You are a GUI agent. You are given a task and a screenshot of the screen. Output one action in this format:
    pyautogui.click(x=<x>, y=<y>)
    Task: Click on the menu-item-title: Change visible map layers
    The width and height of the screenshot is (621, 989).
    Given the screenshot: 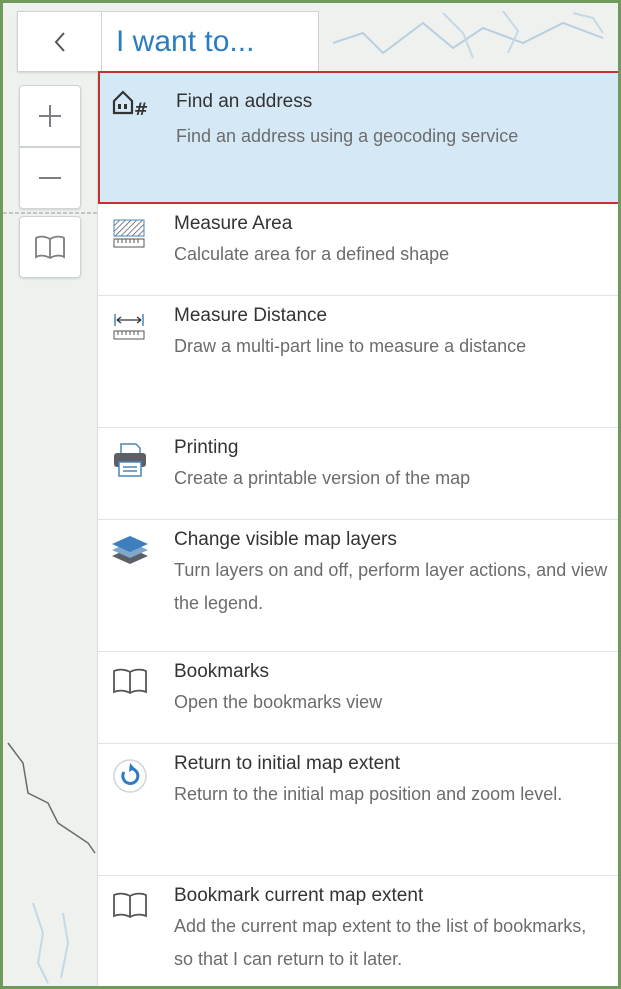 What is the action you would take?
    pyautogui.click(x=285, y=539)
    